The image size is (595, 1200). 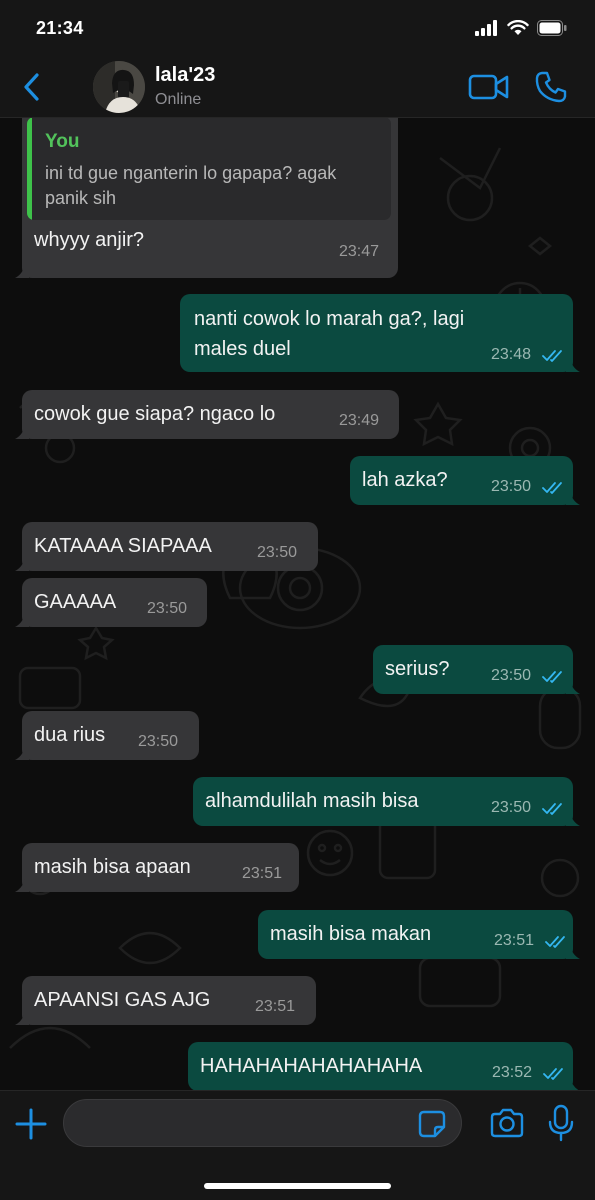 What do you see at coordinates (351, 934) in the screenshot?
I see `message-text: masih bisa makan` at bounding box center [351, 934].